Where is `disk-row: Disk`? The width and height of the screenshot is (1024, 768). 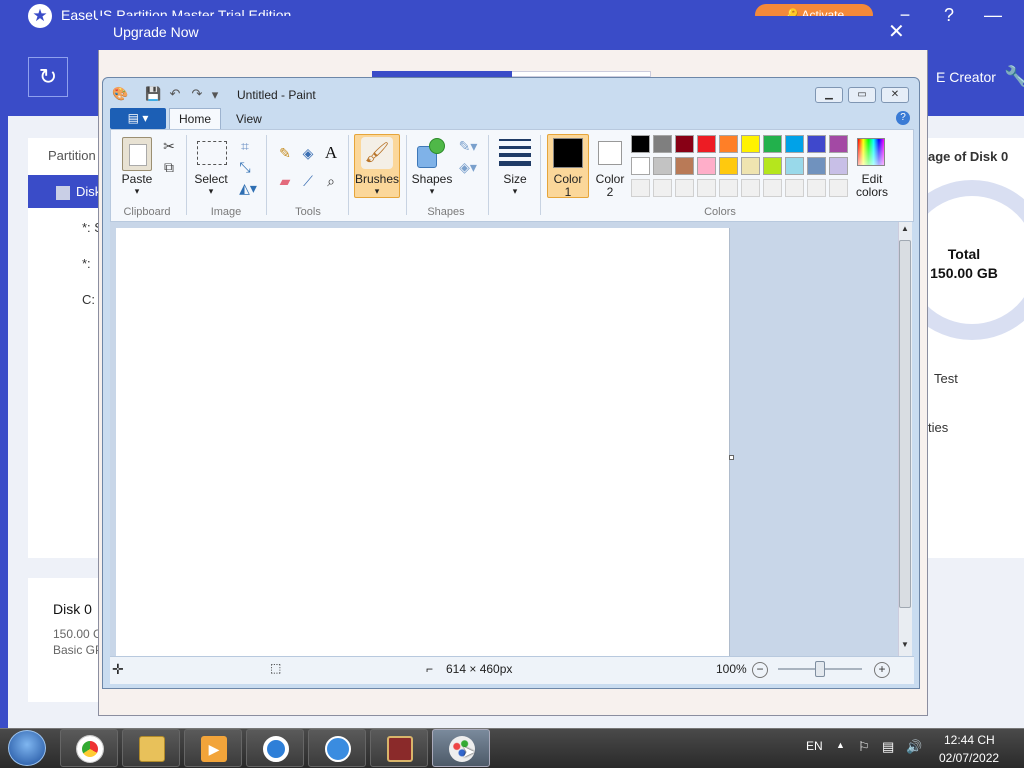 disk-row: Disk is located at coordinates (68, 191).